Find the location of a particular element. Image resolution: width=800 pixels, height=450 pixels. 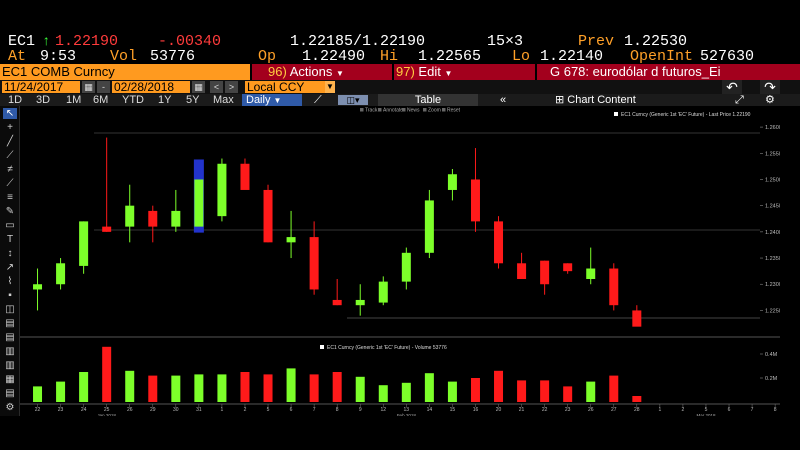

channel-tool-icon: ≠ is located at coordinates (10, 169).